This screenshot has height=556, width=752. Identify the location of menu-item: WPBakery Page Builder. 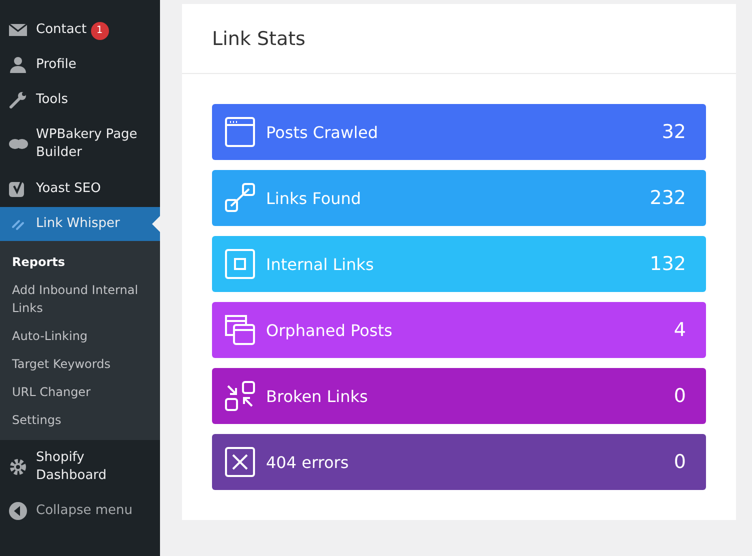
(80, 144).